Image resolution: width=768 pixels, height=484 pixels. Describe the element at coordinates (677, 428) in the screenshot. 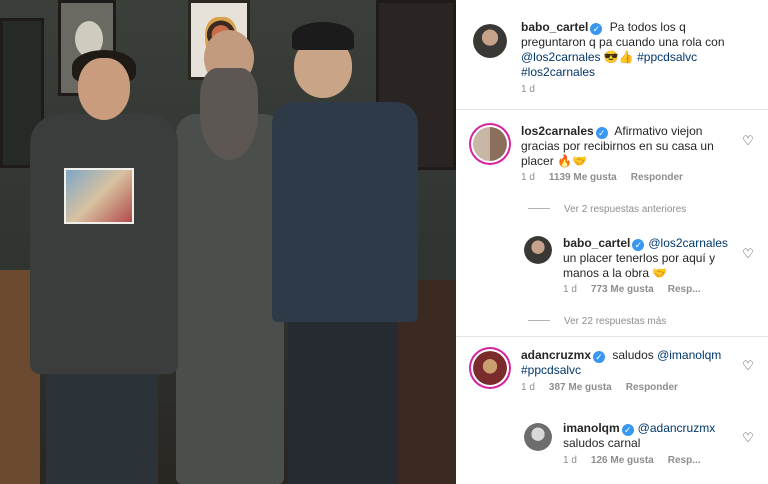

I see `mention-link: @adancruzmx` at that location.